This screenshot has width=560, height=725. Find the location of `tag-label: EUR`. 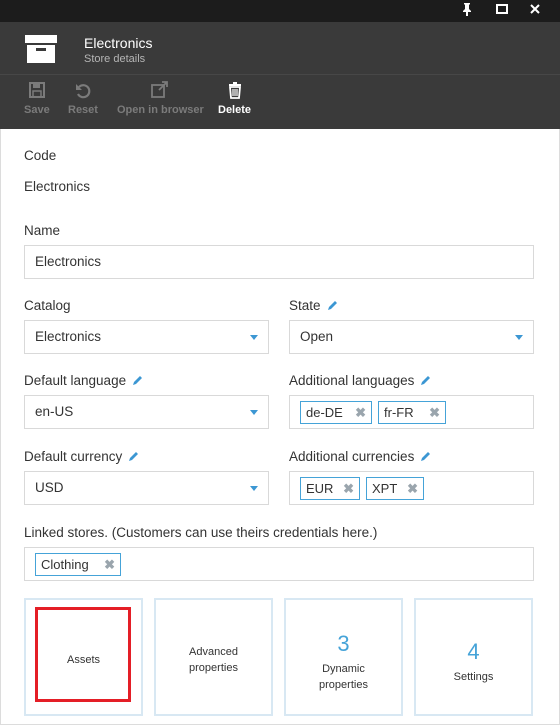

tag-label: EUR is located at coordinates (320, 488).